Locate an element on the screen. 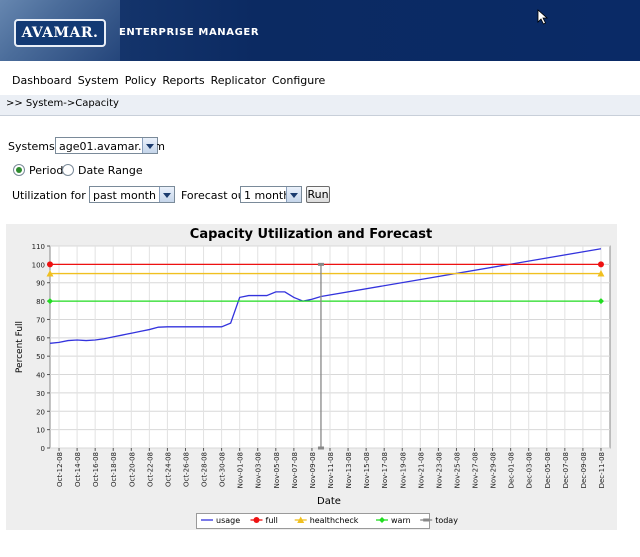 The width and height of the screenshot is (640, 557). period-radio-label: Period is located at coordinates (46, 170).